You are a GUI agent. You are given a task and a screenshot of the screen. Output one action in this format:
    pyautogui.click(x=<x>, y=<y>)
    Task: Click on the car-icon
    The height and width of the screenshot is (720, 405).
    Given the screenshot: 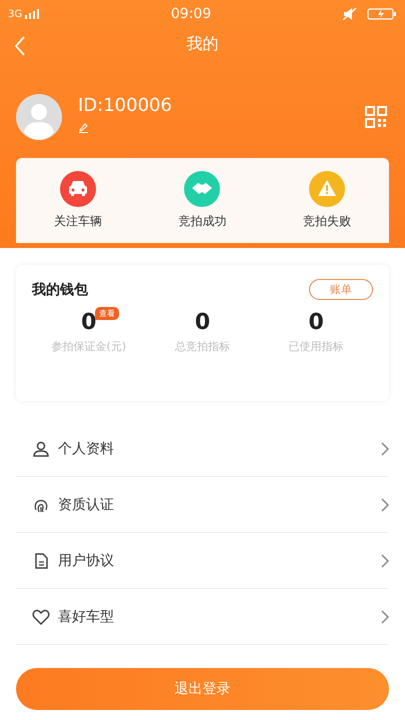 What is the action you would take?
    pyautogui.click(x=78, y=189)
    